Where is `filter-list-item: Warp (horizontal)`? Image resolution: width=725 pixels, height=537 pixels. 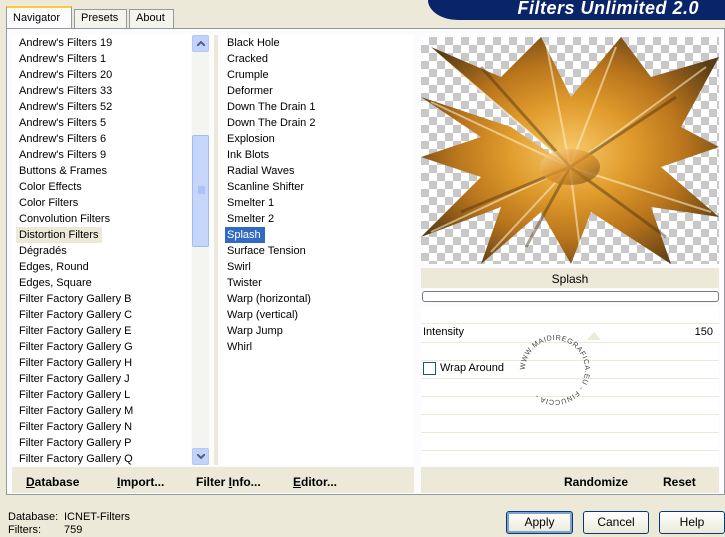
filter-list-item: Warp (horizontal) is located at coordinates (319, 299).